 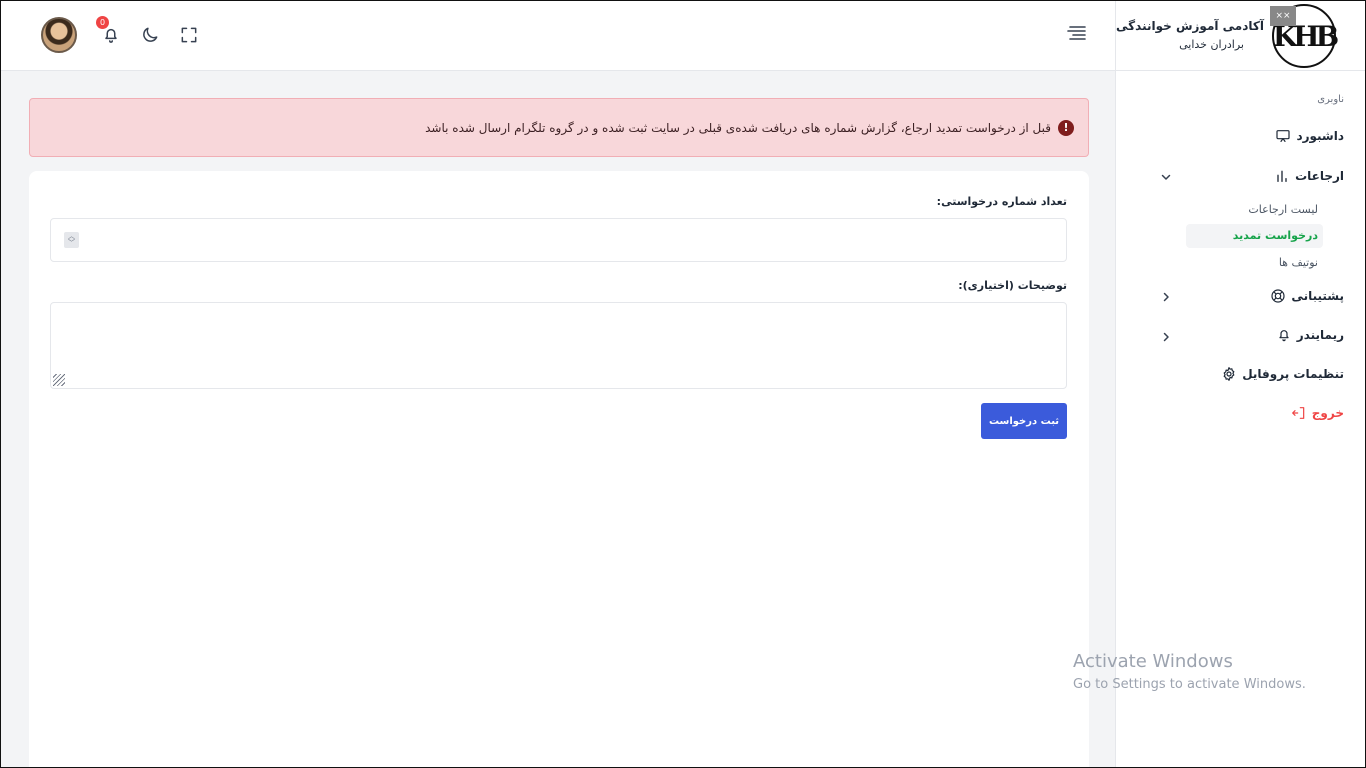 I want to click on sidebar-item-referrals: ارجاعات, so click(x=1309, y=176).